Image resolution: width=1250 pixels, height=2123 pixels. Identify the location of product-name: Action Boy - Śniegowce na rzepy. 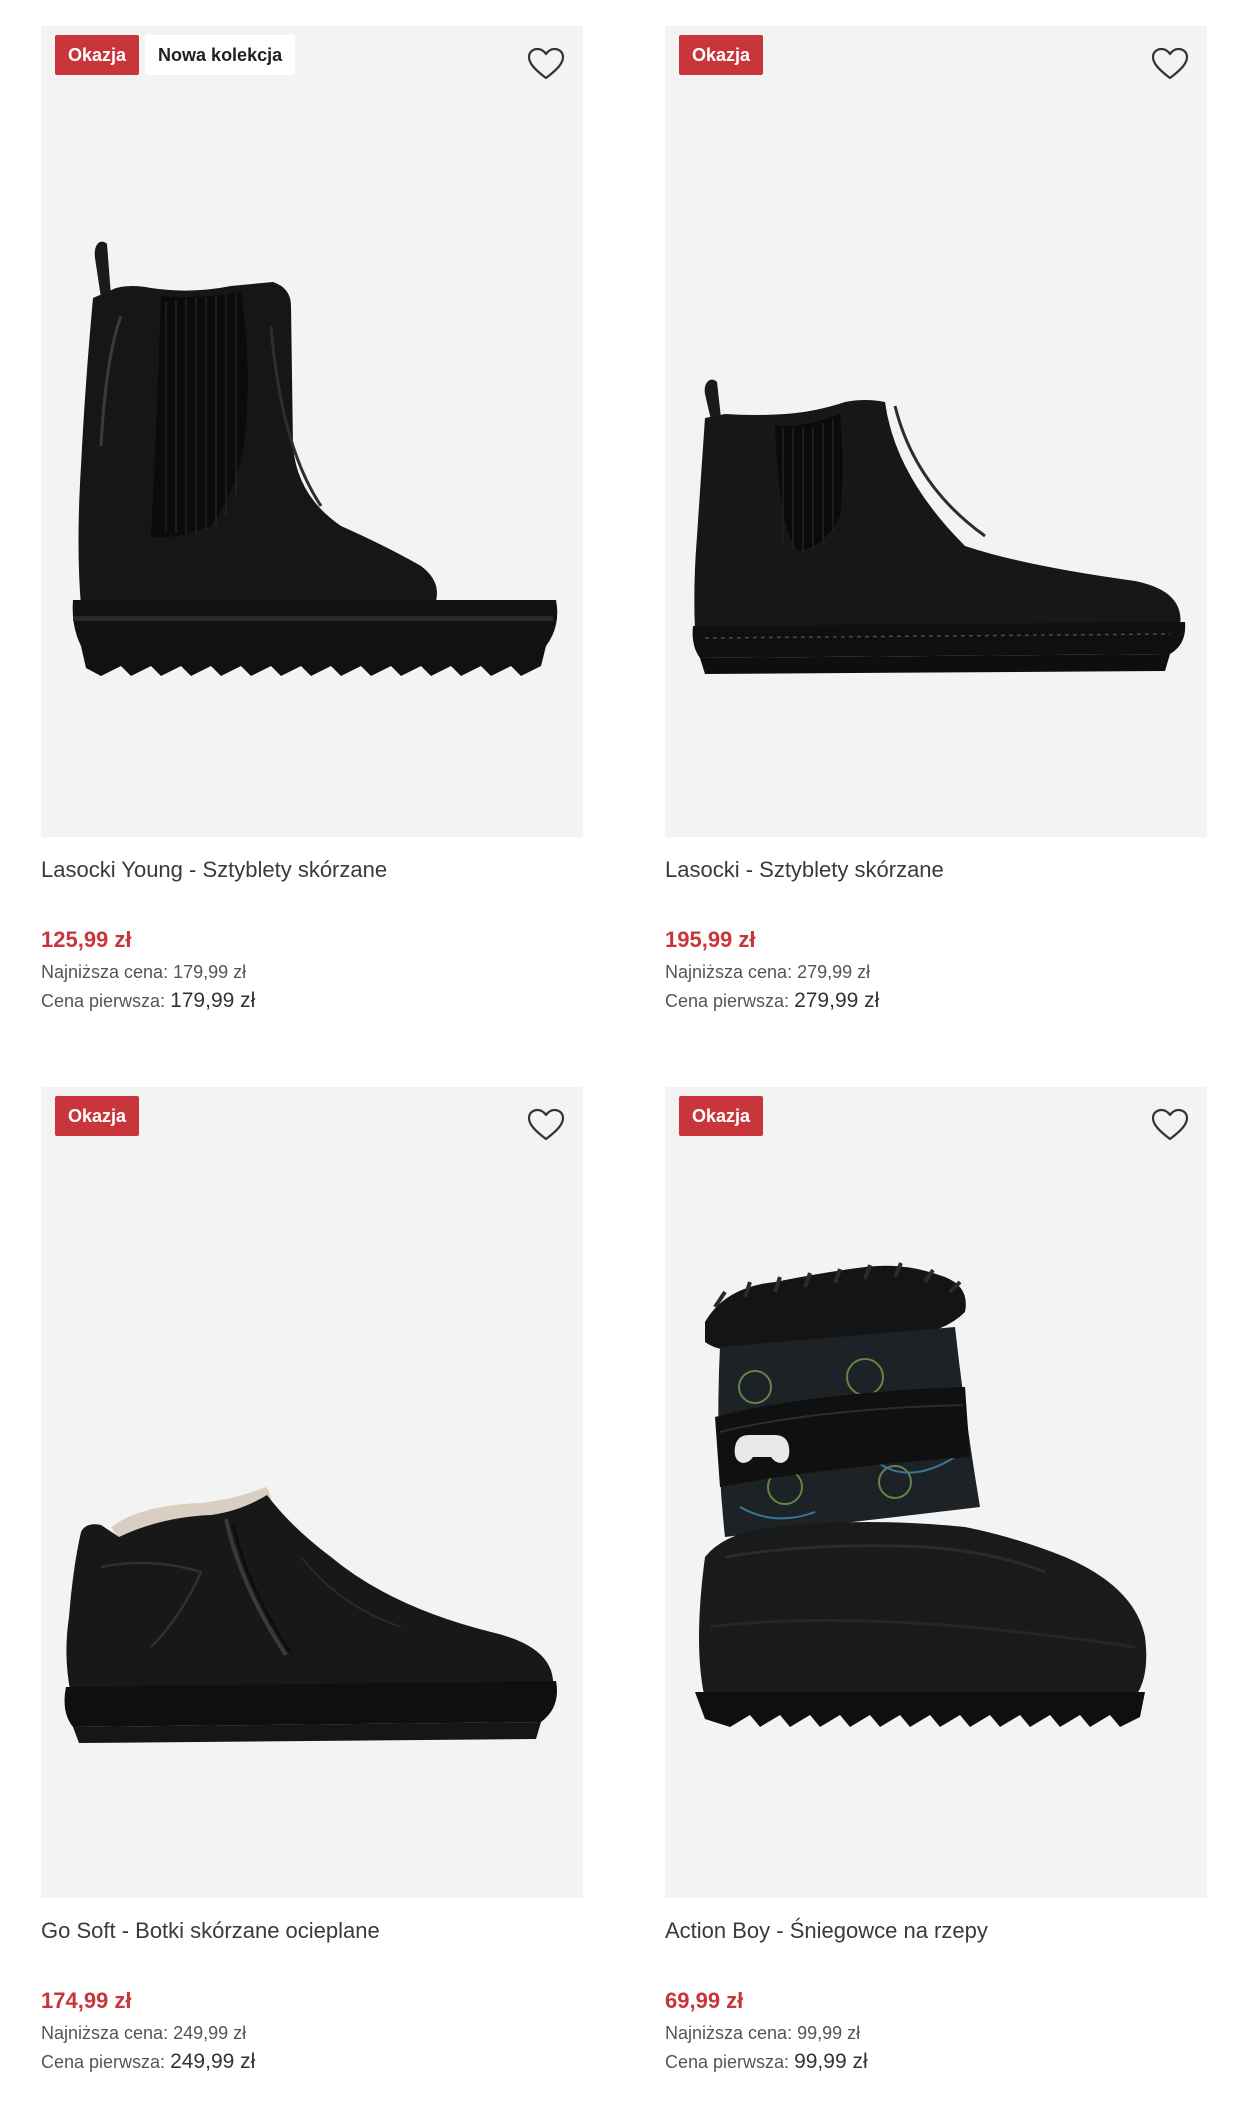
(936, 1931).